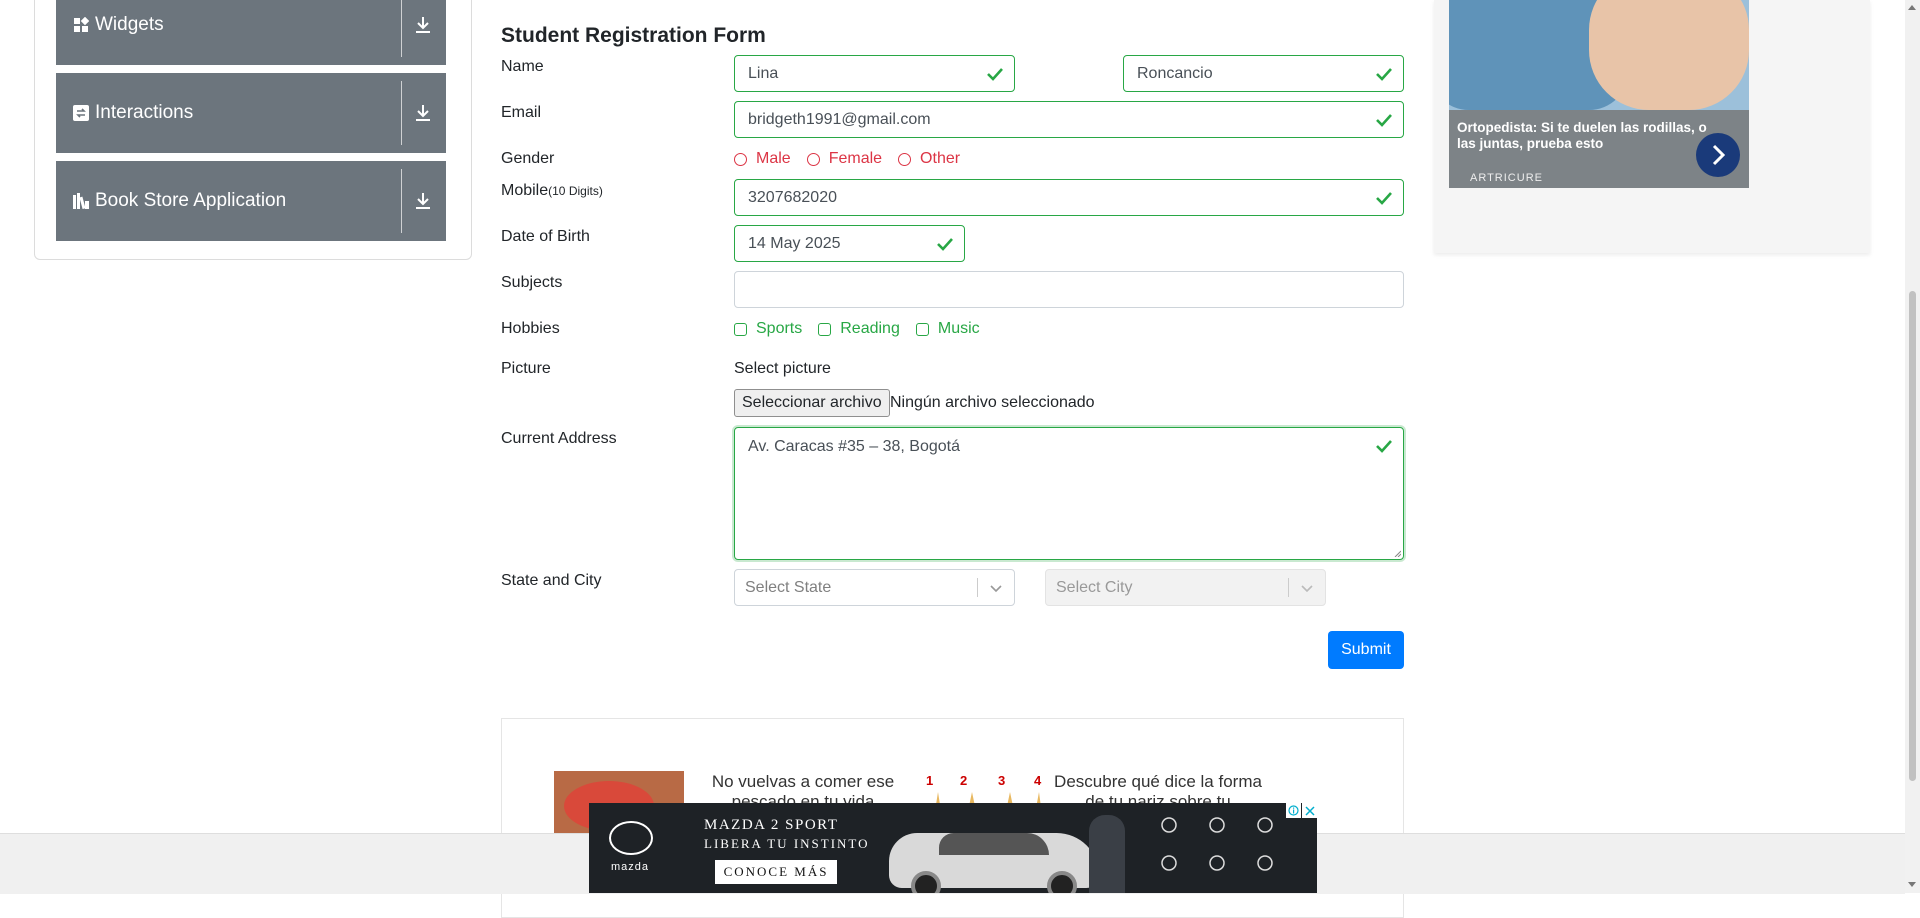 Image resolution: width=1920 pixels, height=918 pixels. Describe the element at coordinates (251, 32) in the screenshot. I see `sidebar-group-widgets: Widgets` at that location.